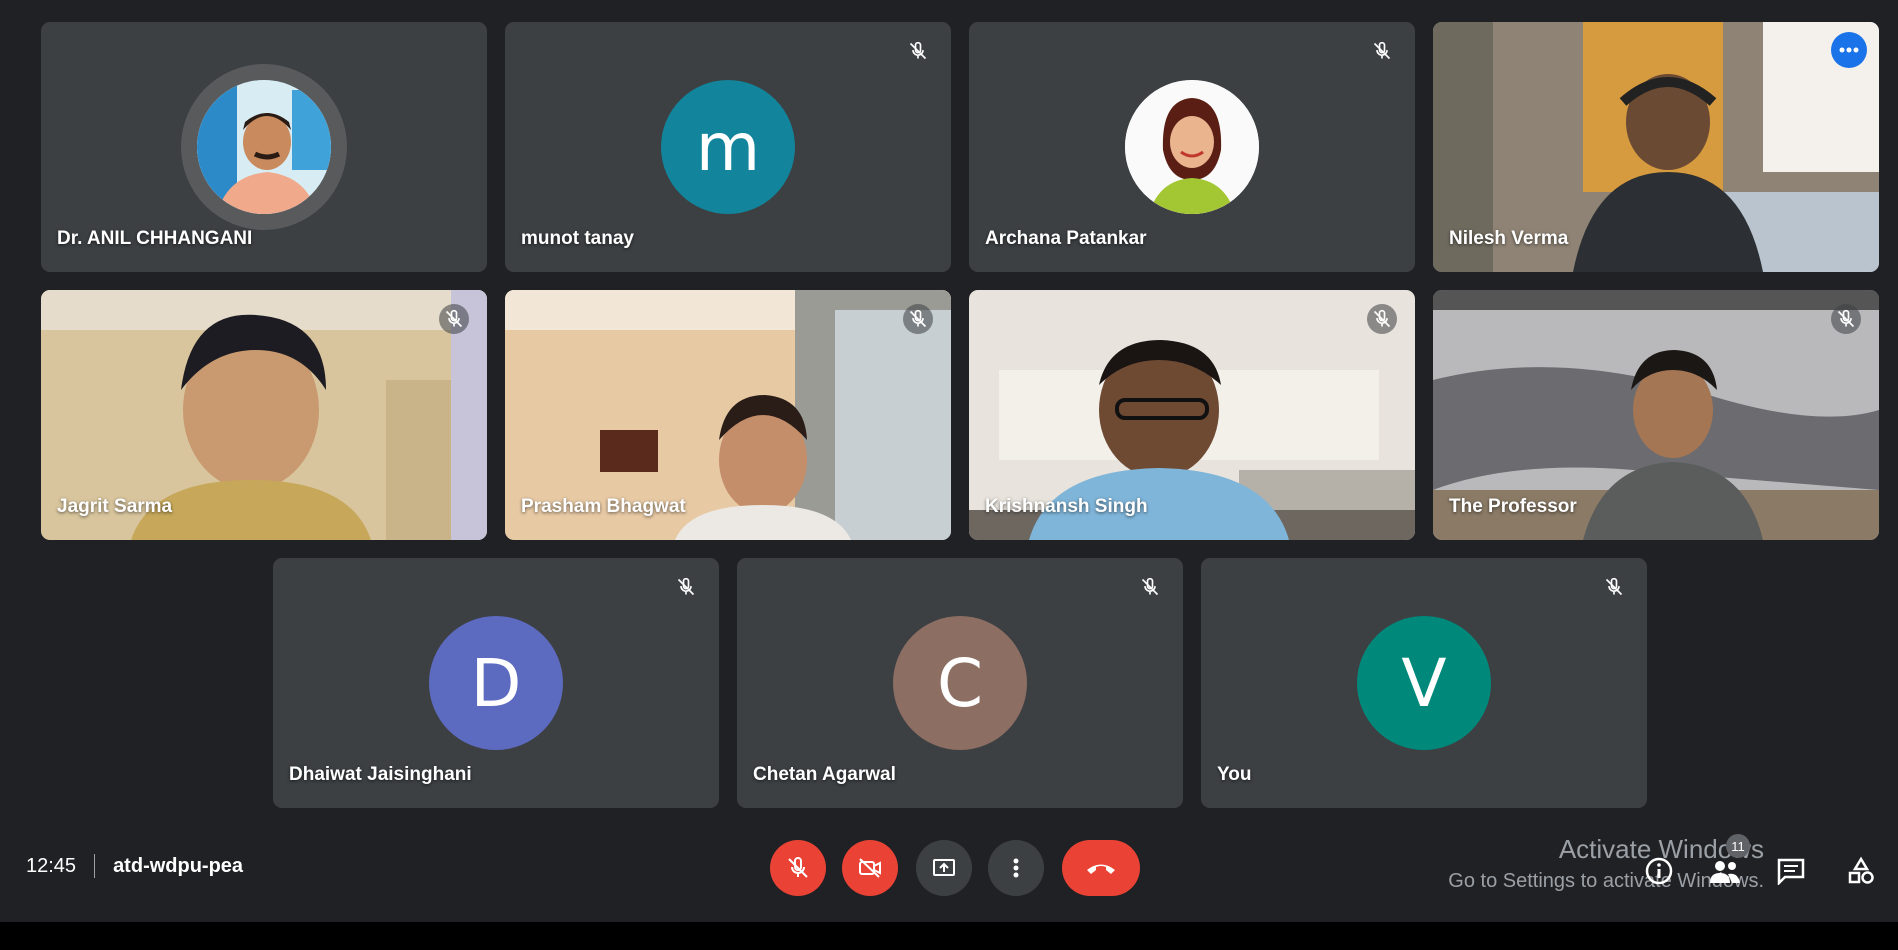 This screenshot has width=1898, height=950. Describe the element at coordinates (178, 866) in the screenshot. I see `meeting-code: atd-wdpu-pea` at that location.